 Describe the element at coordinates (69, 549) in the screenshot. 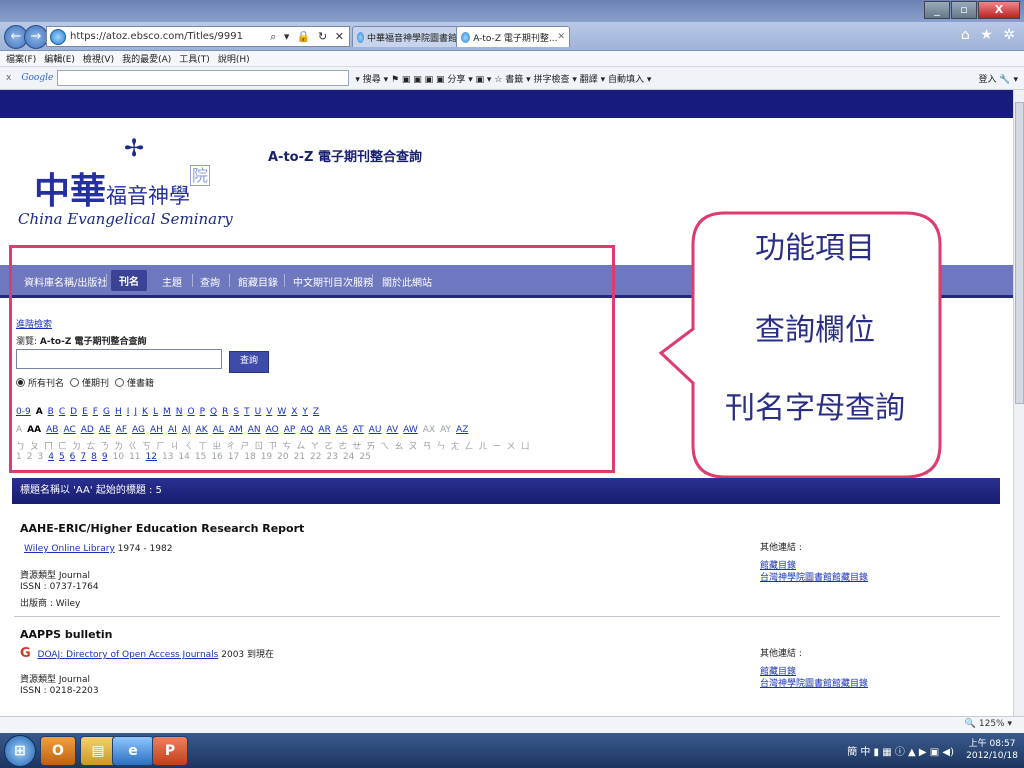

I see `result-source-link: Wiley Online Library` at that location.